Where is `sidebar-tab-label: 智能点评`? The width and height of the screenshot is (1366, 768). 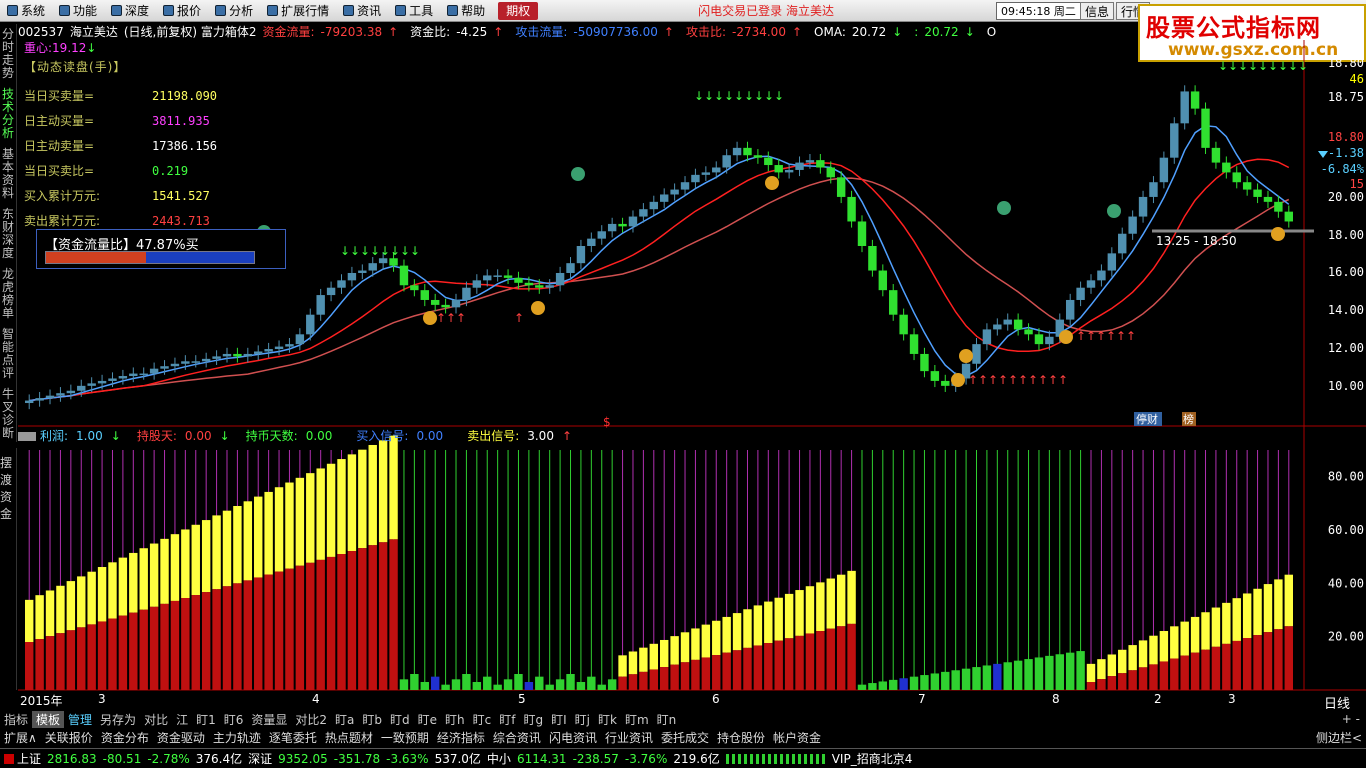
sidebar-tab-label: 智能点评 is located at coordinates (7, 353).